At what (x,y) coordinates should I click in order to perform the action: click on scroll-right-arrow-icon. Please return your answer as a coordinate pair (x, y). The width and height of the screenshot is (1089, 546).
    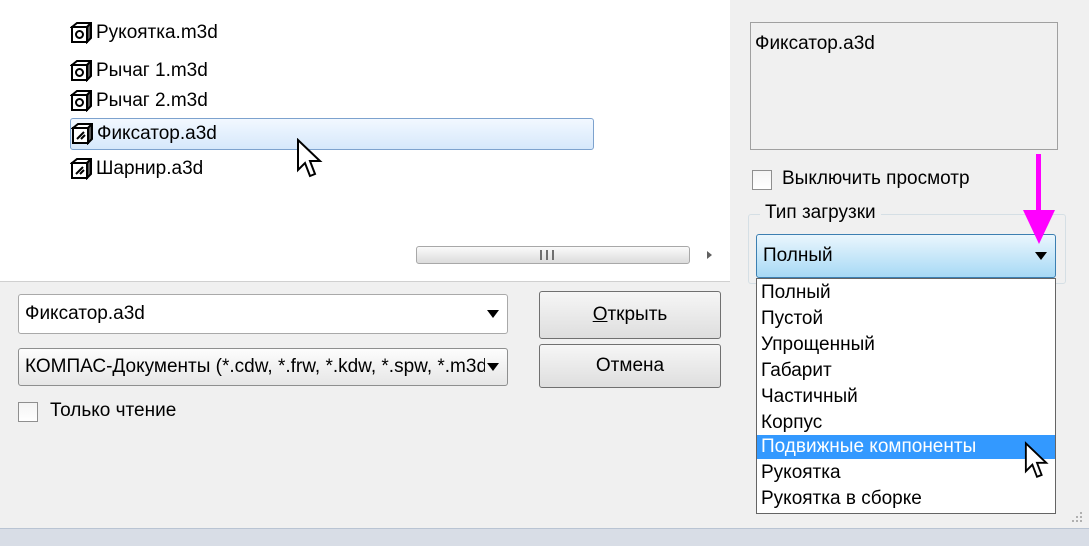
    Looking at the image, I should click on (709, 255).